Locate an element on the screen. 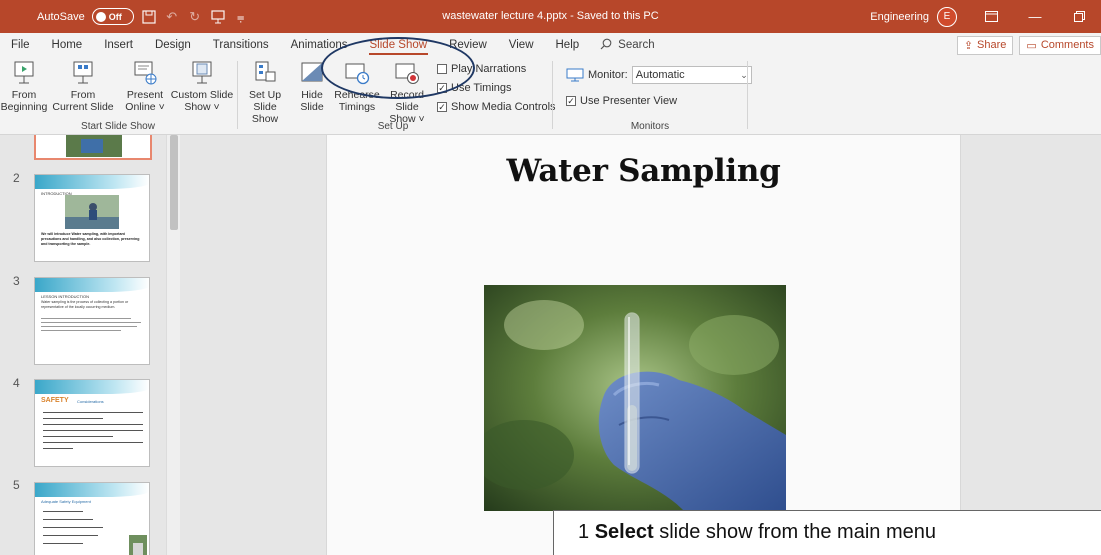 Image resolution: width=1101 pixels, height=555 pixels. rehearse-timings-button: Rehearse Timings is located at coordinates (357, 86).